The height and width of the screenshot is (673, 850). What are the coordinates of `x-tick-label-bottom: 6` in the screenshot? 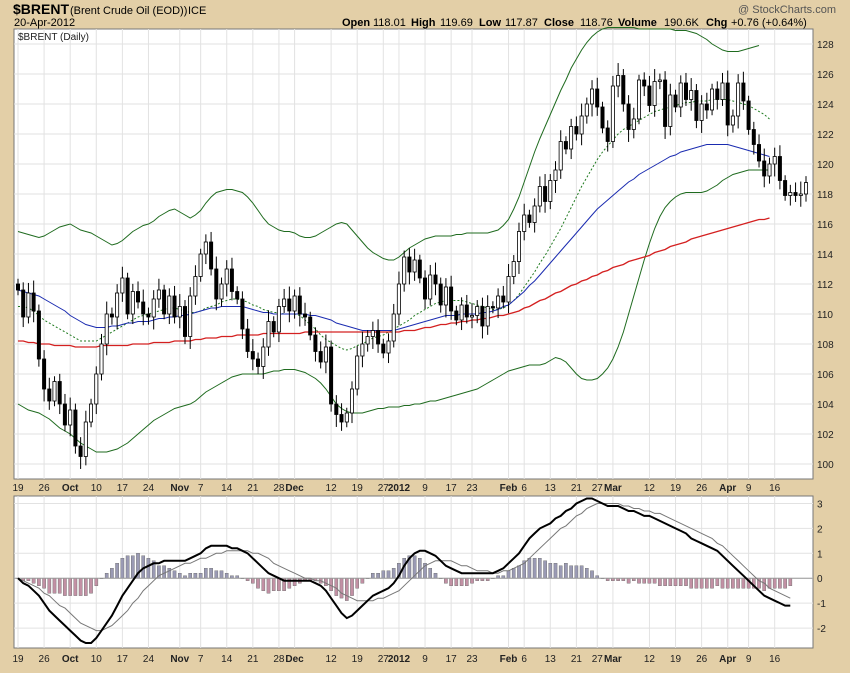 It's located at (524, 659).